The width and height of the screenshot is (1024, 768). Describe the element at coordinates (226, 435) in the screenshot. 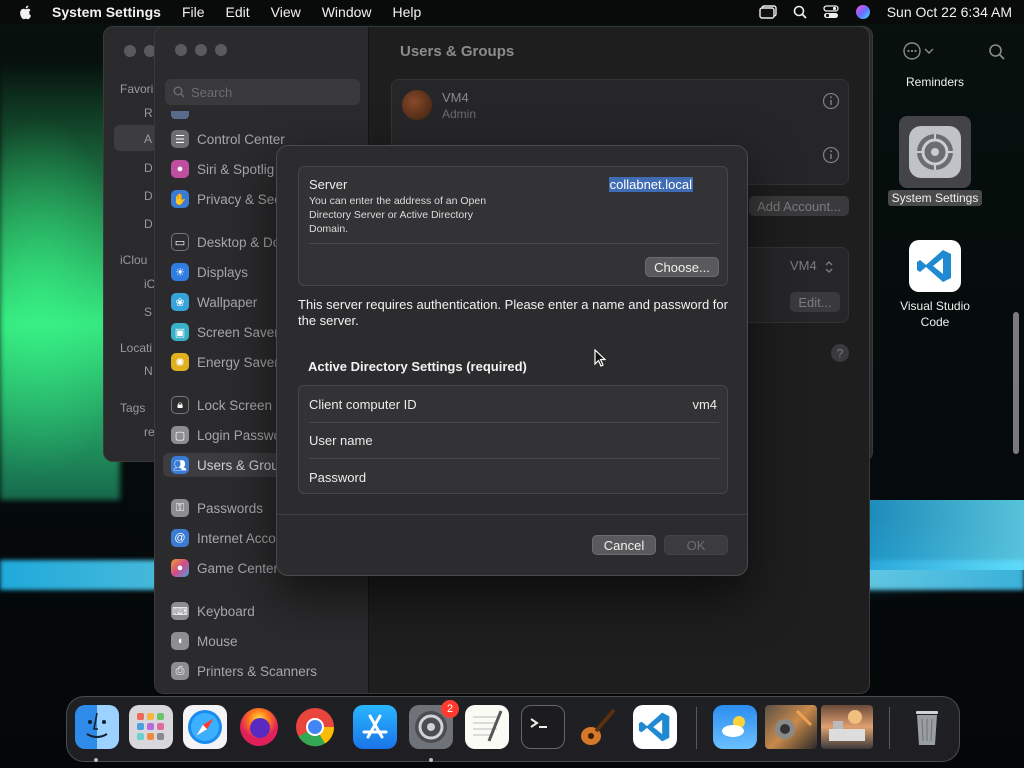

I see `sidebar-item-login-password: ▢ Login Passwo` at that location.